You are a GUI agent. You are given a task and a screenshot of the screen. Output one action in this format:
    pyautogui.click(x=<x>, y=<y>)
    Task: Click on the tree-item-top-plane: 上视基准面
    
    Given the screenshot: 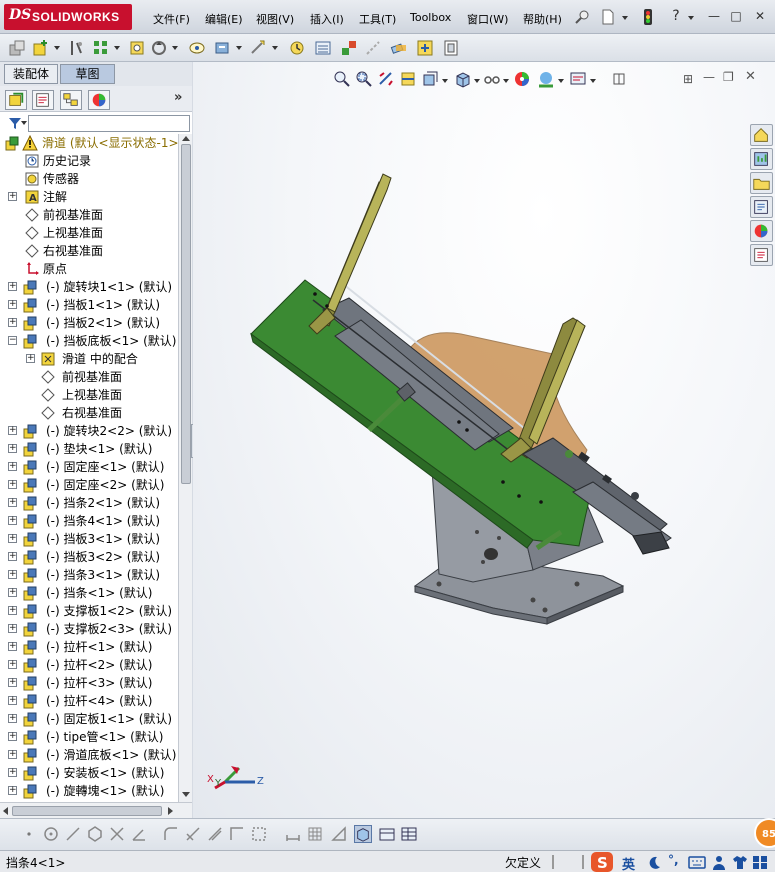 What is the action you would take?
    pyautogui.click(x=89, y=233)
    